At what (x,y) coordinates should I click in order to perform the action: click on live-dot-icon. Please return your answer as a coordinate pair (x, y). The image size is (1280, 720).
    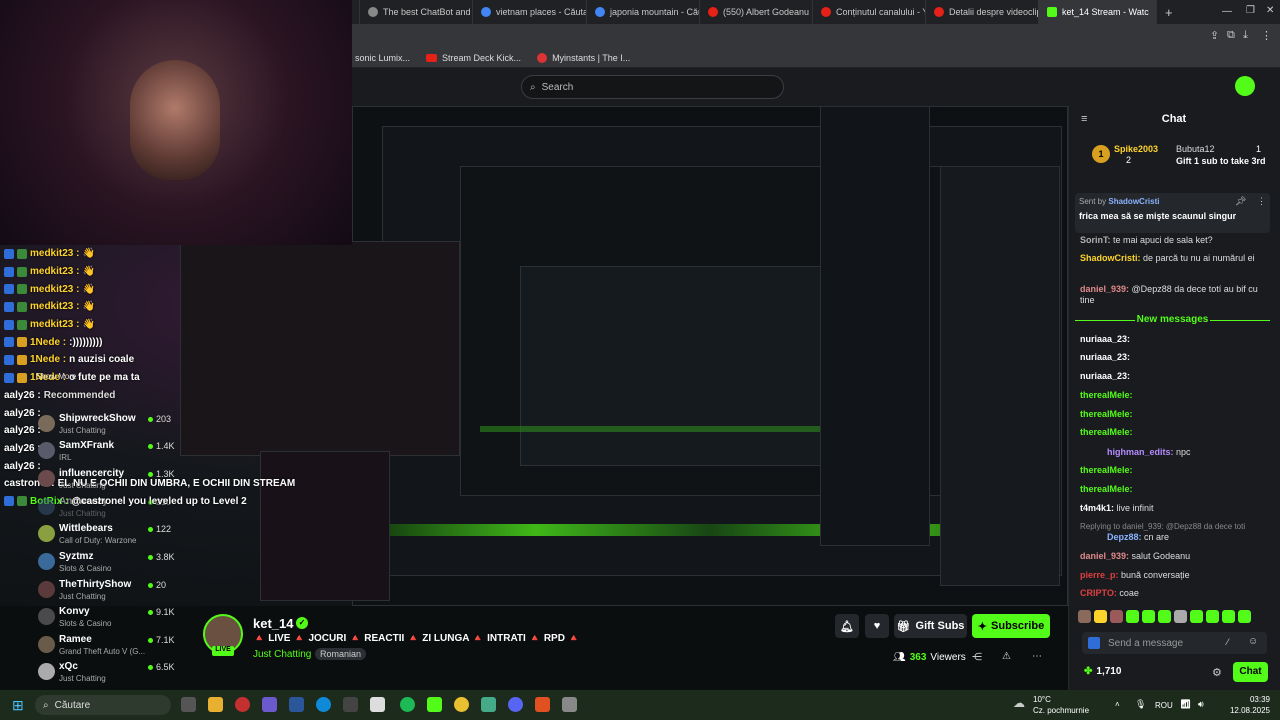
    Looking at the image, I should click on (150, 419).